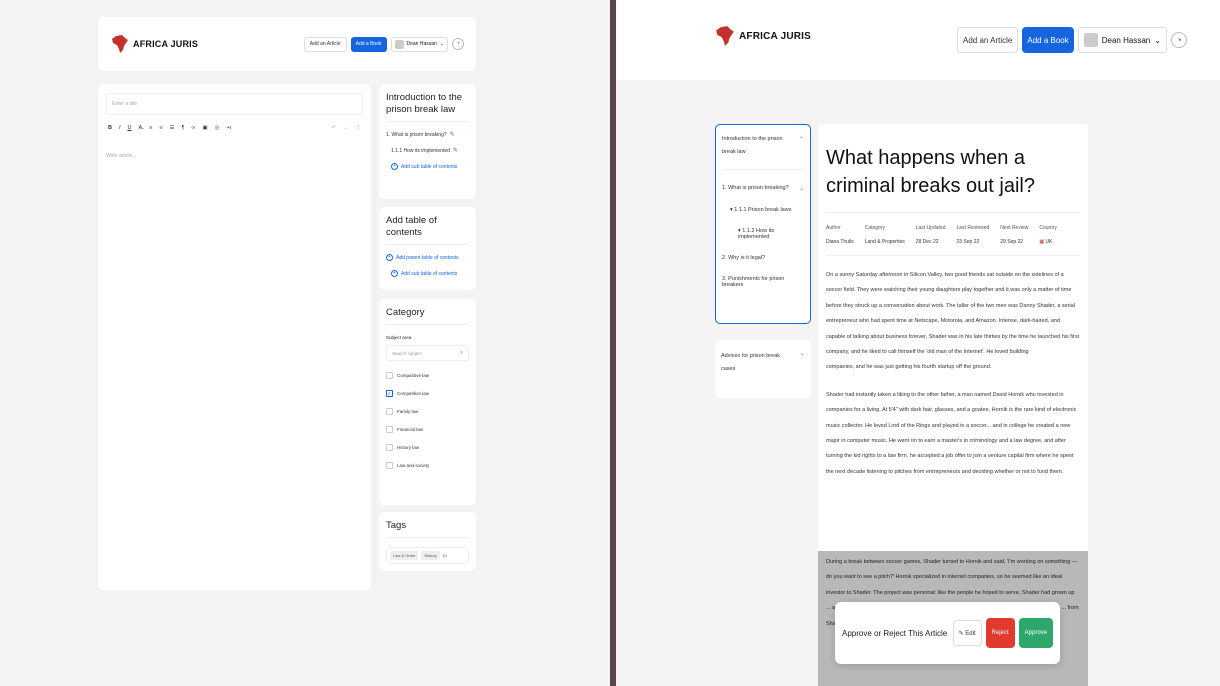 This screenshot has height=686, width=1220. What do you see at coordinates (427, 465) in the screenshot?
I see `category-option: Law and society` at bounding box center [427, 465].